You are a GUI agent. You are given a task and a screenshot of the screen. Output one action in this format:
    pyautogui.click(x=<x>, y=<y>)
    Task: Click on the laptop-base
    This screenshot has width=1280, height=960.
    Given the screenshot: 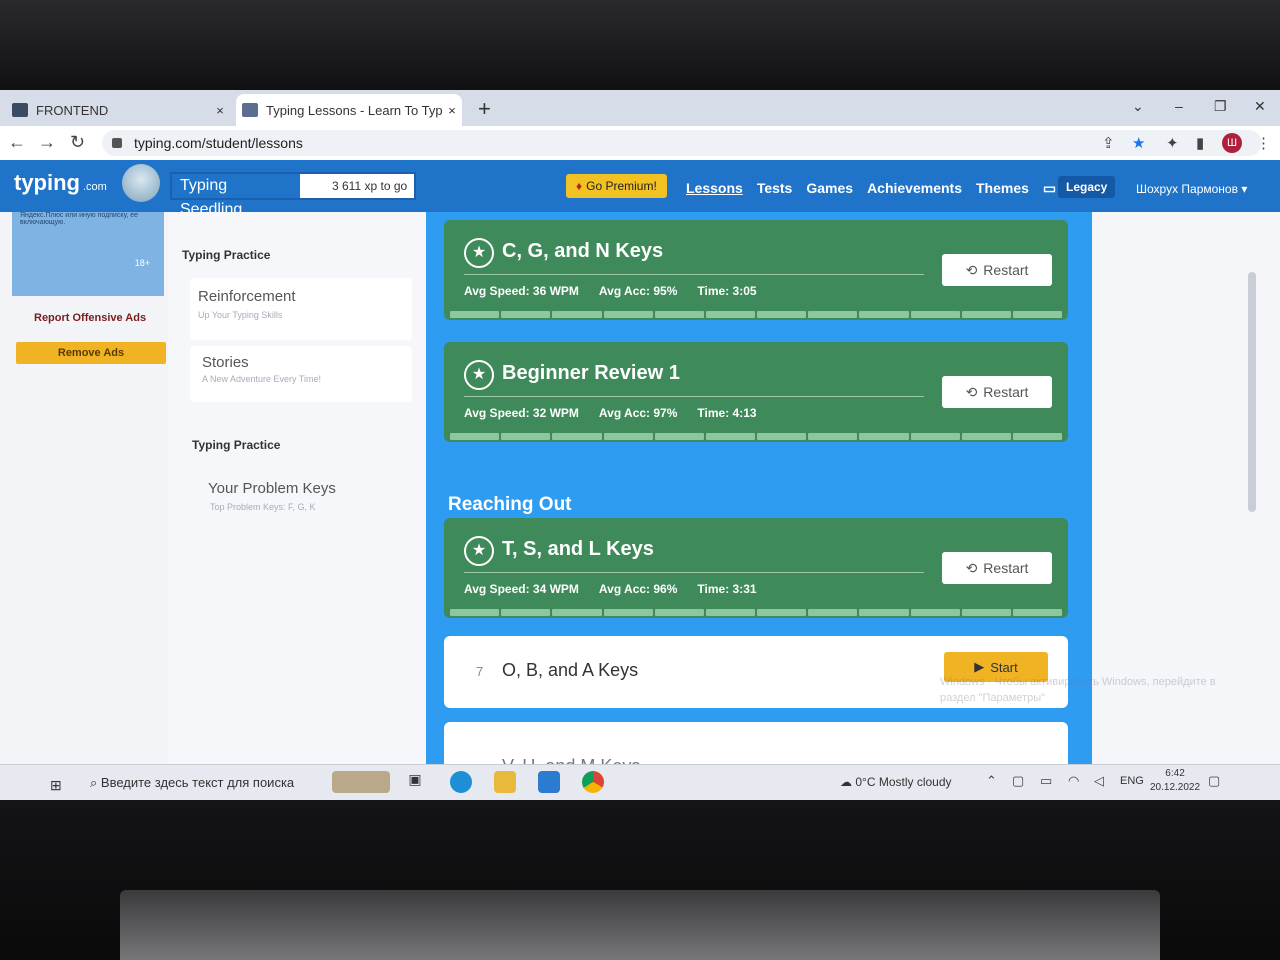 What is the action you would take?
    pyautogui.click(x=640, y=925)
    